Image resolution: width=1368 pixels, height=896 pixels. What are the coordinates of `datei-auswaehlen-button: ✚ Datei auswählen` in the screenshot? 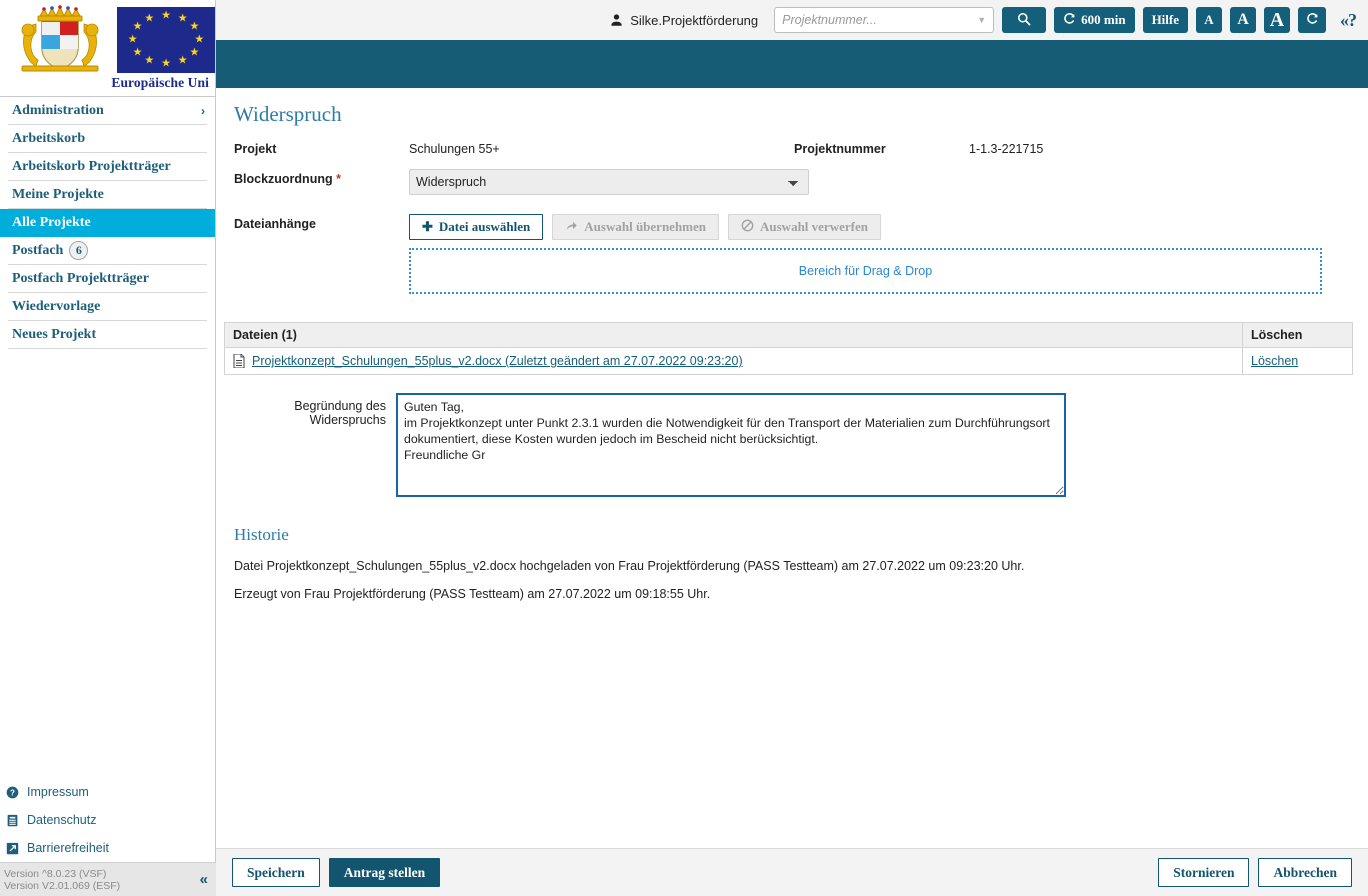 It's located at (476, 227).